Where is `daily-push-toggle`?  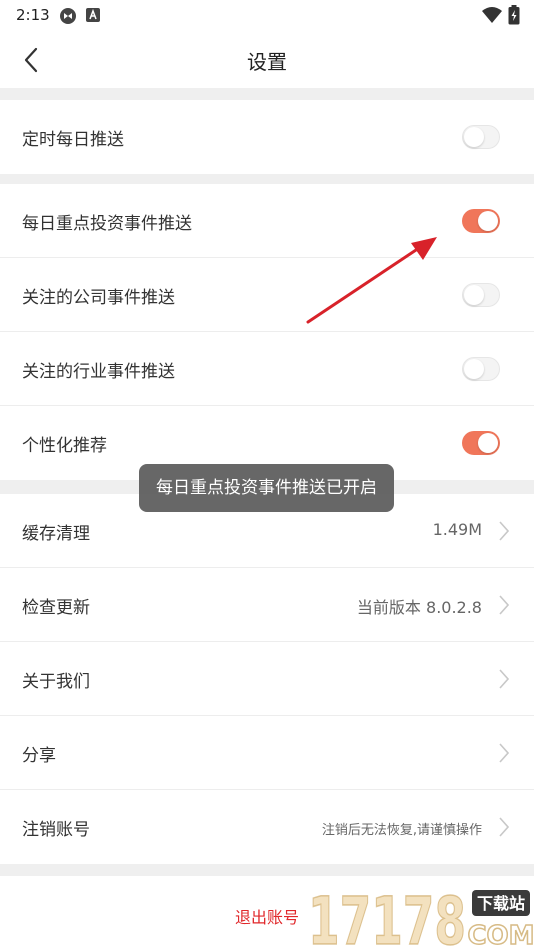
daily-push-toggle is located at coordinates (481, 137).